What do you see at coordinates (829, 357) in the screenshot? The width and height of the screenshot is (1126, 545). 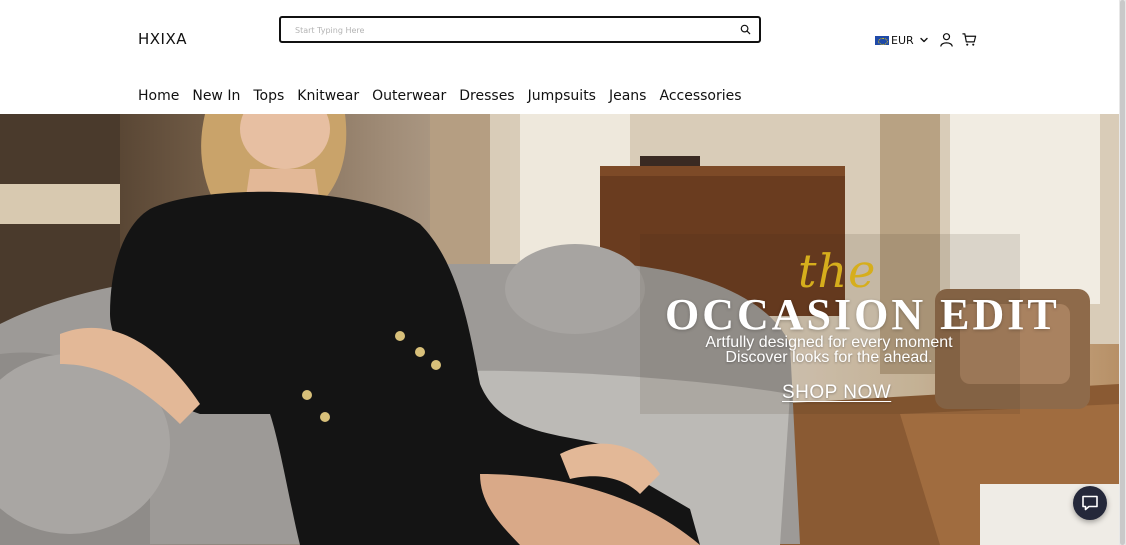 I see `hero-subtitle-line-2: Discover looks for the ahead.` at bounding box center [829, 357].